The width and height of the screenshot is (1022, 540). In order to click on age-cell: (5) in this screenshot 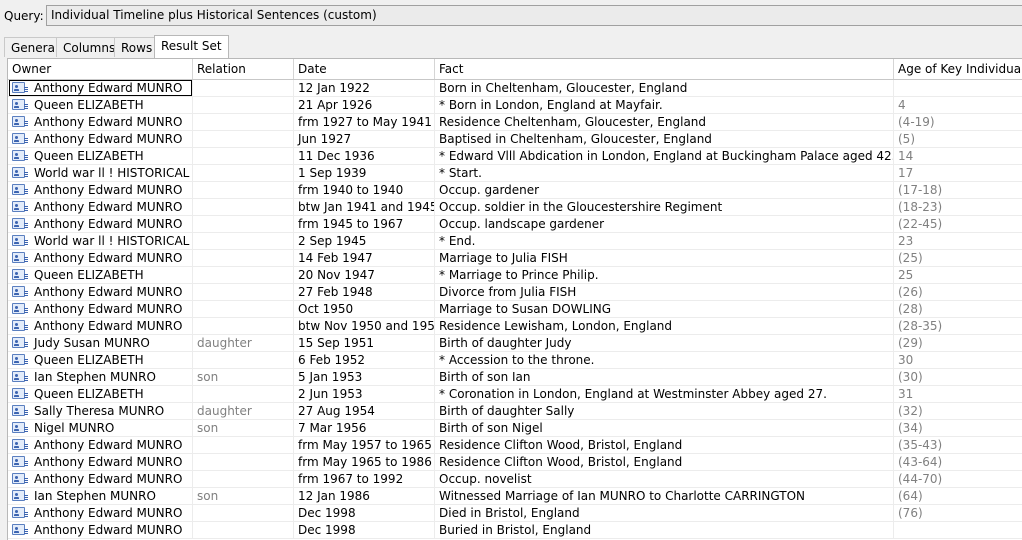, I will do `click(958, 139)`.